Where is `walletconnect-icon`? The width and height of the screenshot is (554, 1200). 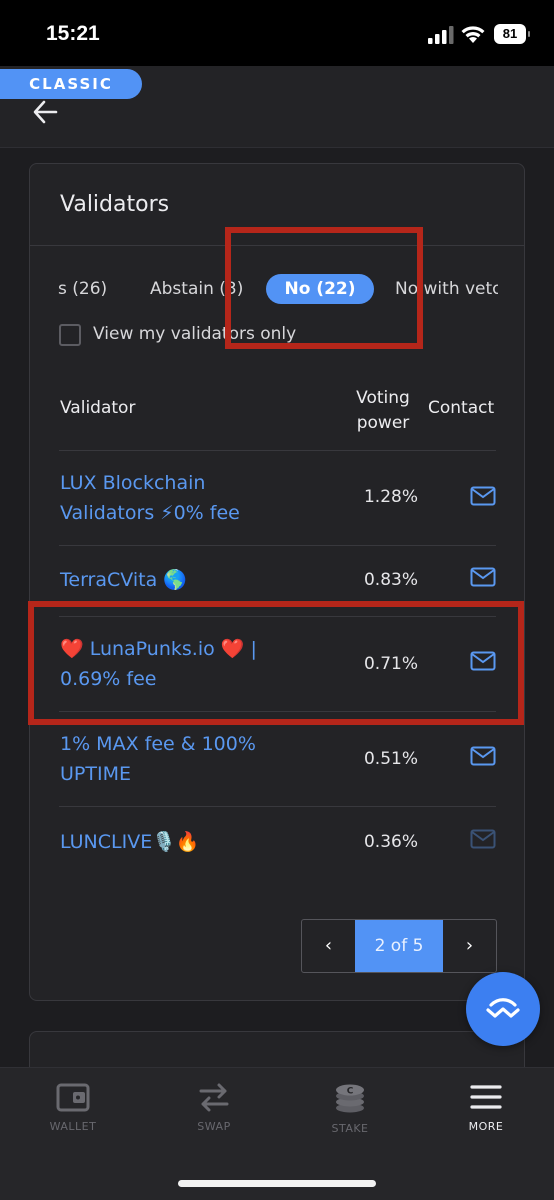
walletconnect-icon is located at coordinates (503, 1008).